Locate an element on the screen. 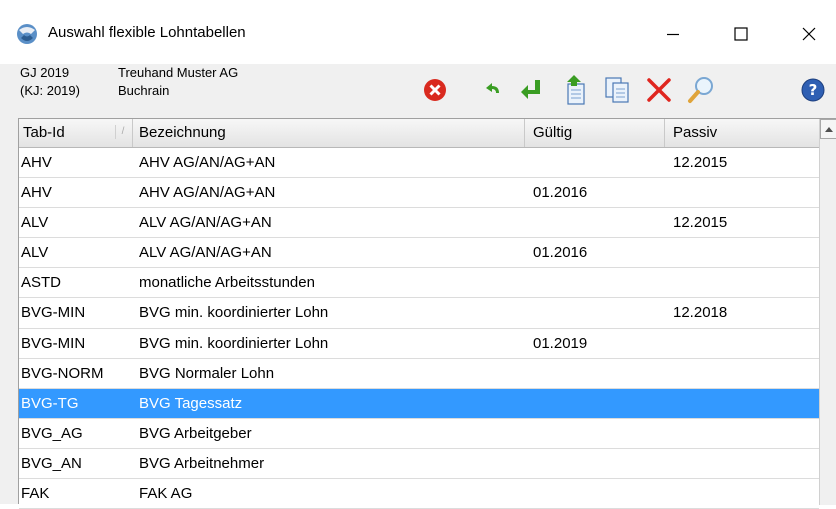 This screenshot has height=509, width=836. maximize-button is located at coordinates (741, 34).